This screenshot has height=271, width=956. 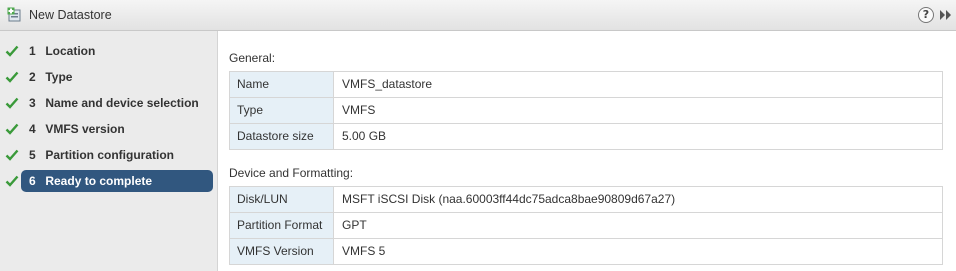 What do you see at coordinates (32, 51) in the screenshot?
I see `step-number: 1` at bounding box center [32, 51].